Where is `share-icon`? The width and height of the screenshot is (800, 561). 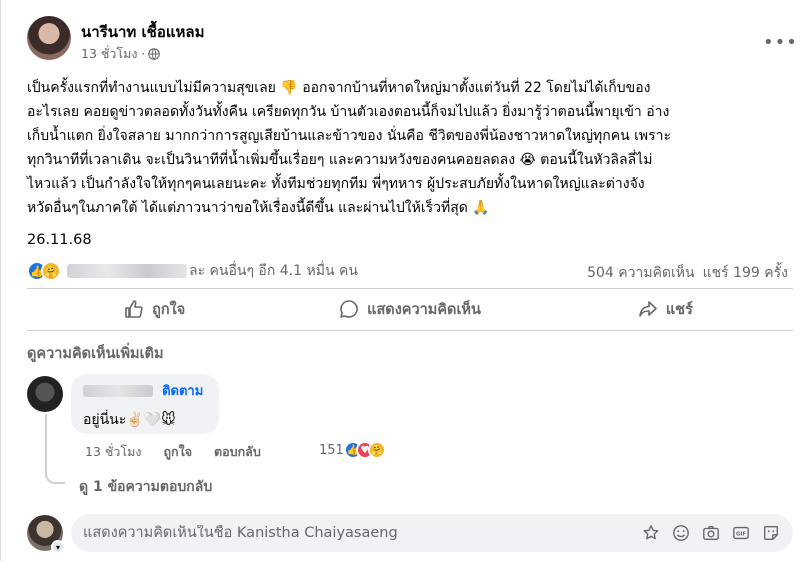
share-icon is located at coordinates (648, 309).